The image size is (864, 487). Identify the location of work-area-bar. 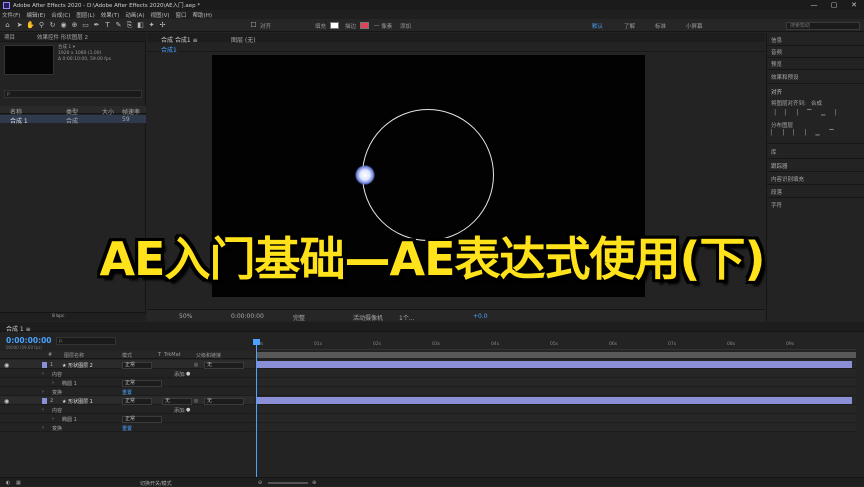
(556, 355).